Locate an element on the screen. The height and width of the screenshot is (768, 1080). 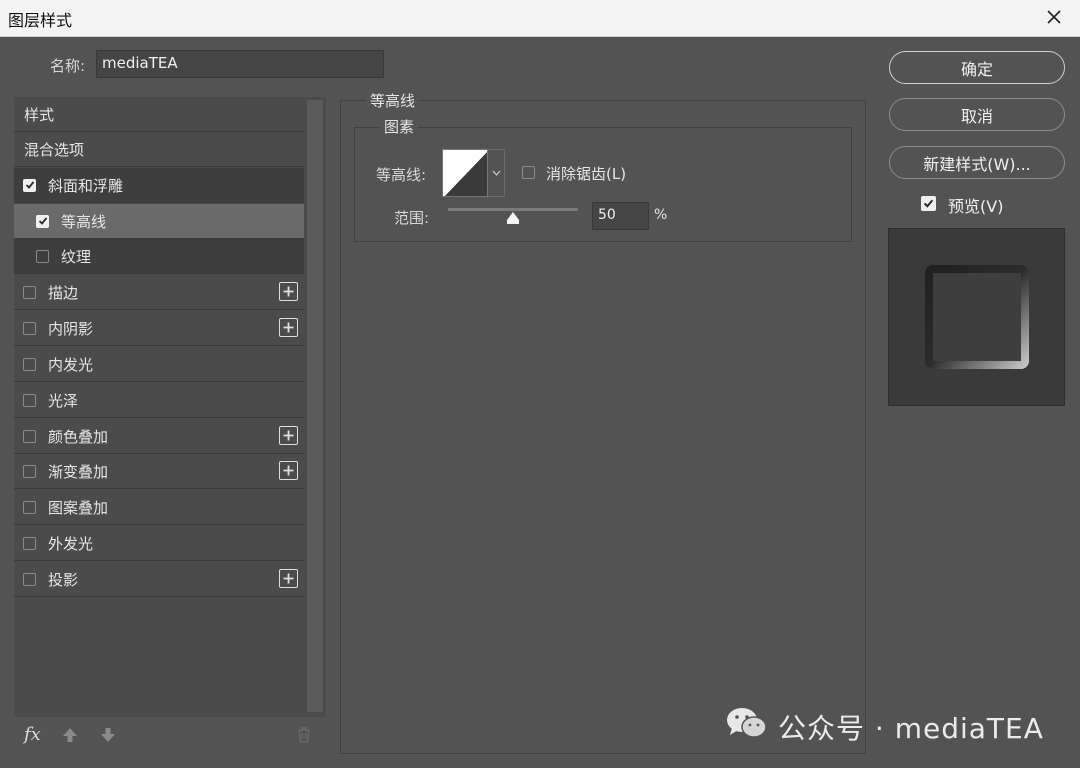
checkbox-inner-glow is located at coordinates (29, 364).